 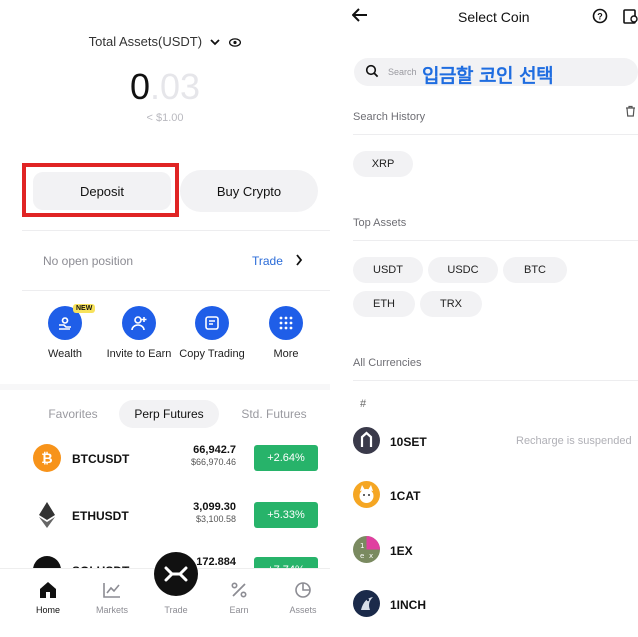 I want to click on nav-assets: Assets, so click(x=301, y=597).